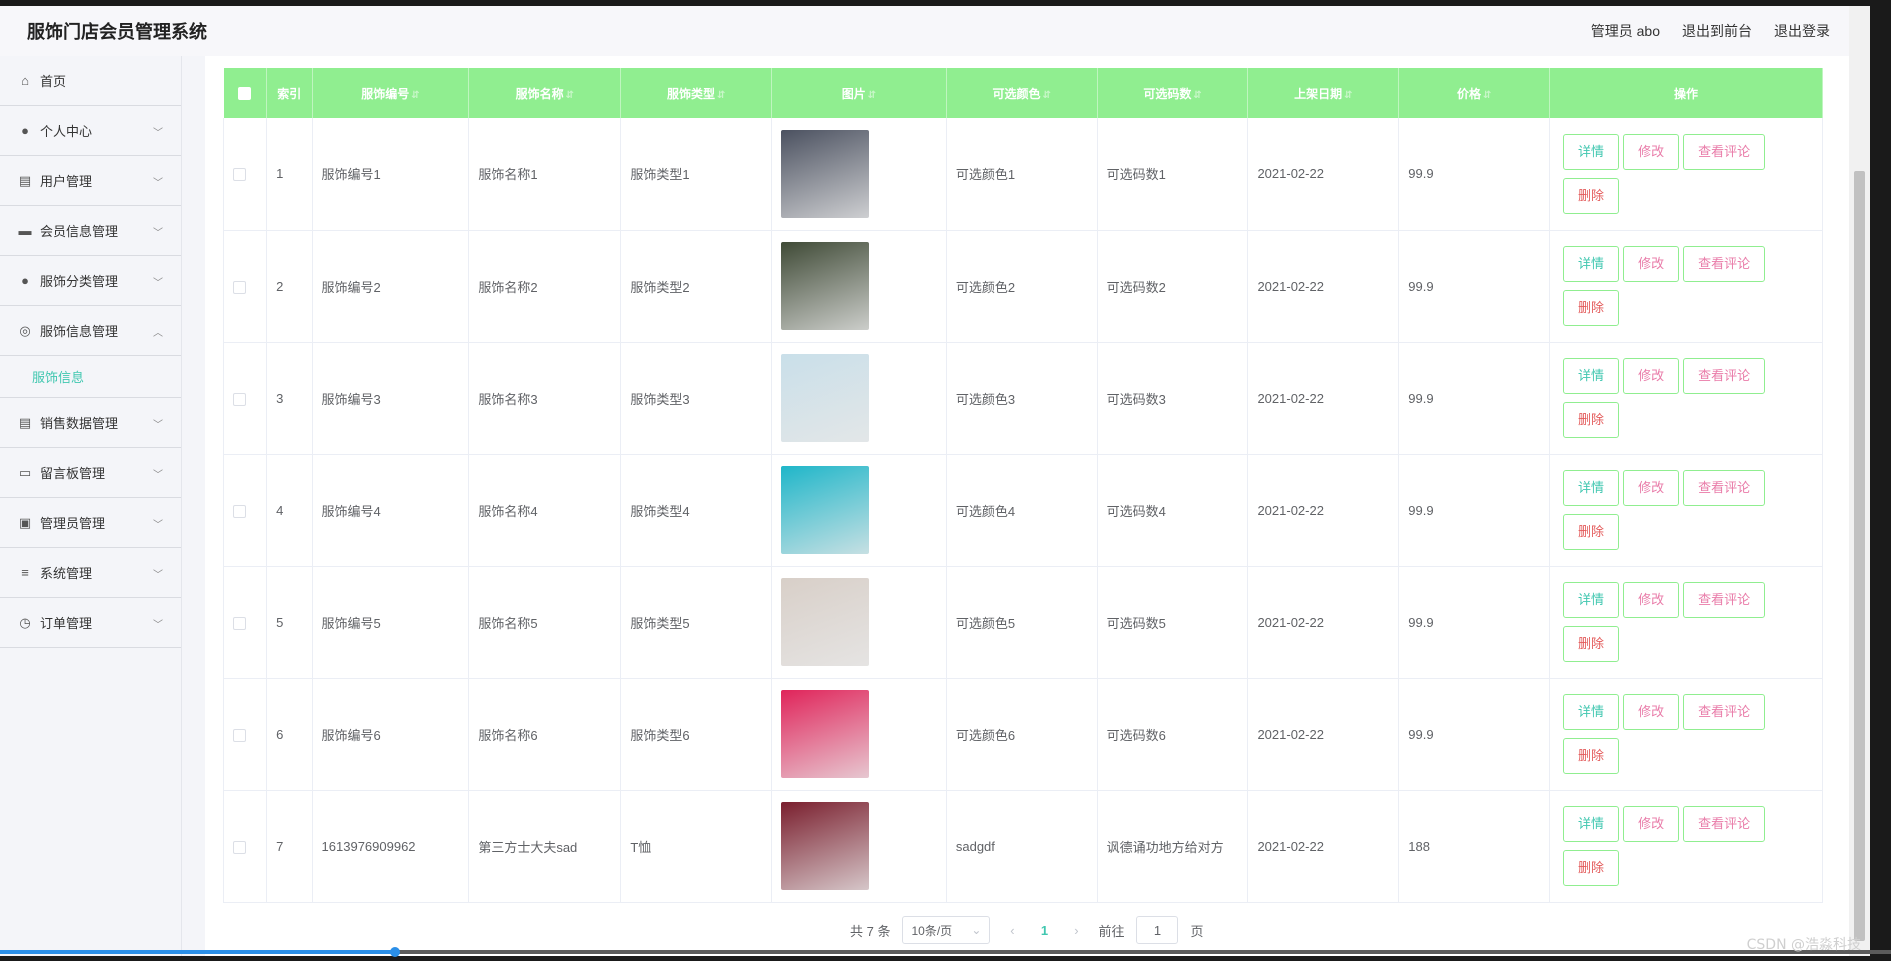 Image resolution: width=1891 pixels, height=961 pixels. What do you see at coordinates (1027, 930) in the screenshot?
I see `pagination: 共 7 条 10条/页 ⌄ ‹ 1 › 前往 1 页` at bounding box center [1027, 930].